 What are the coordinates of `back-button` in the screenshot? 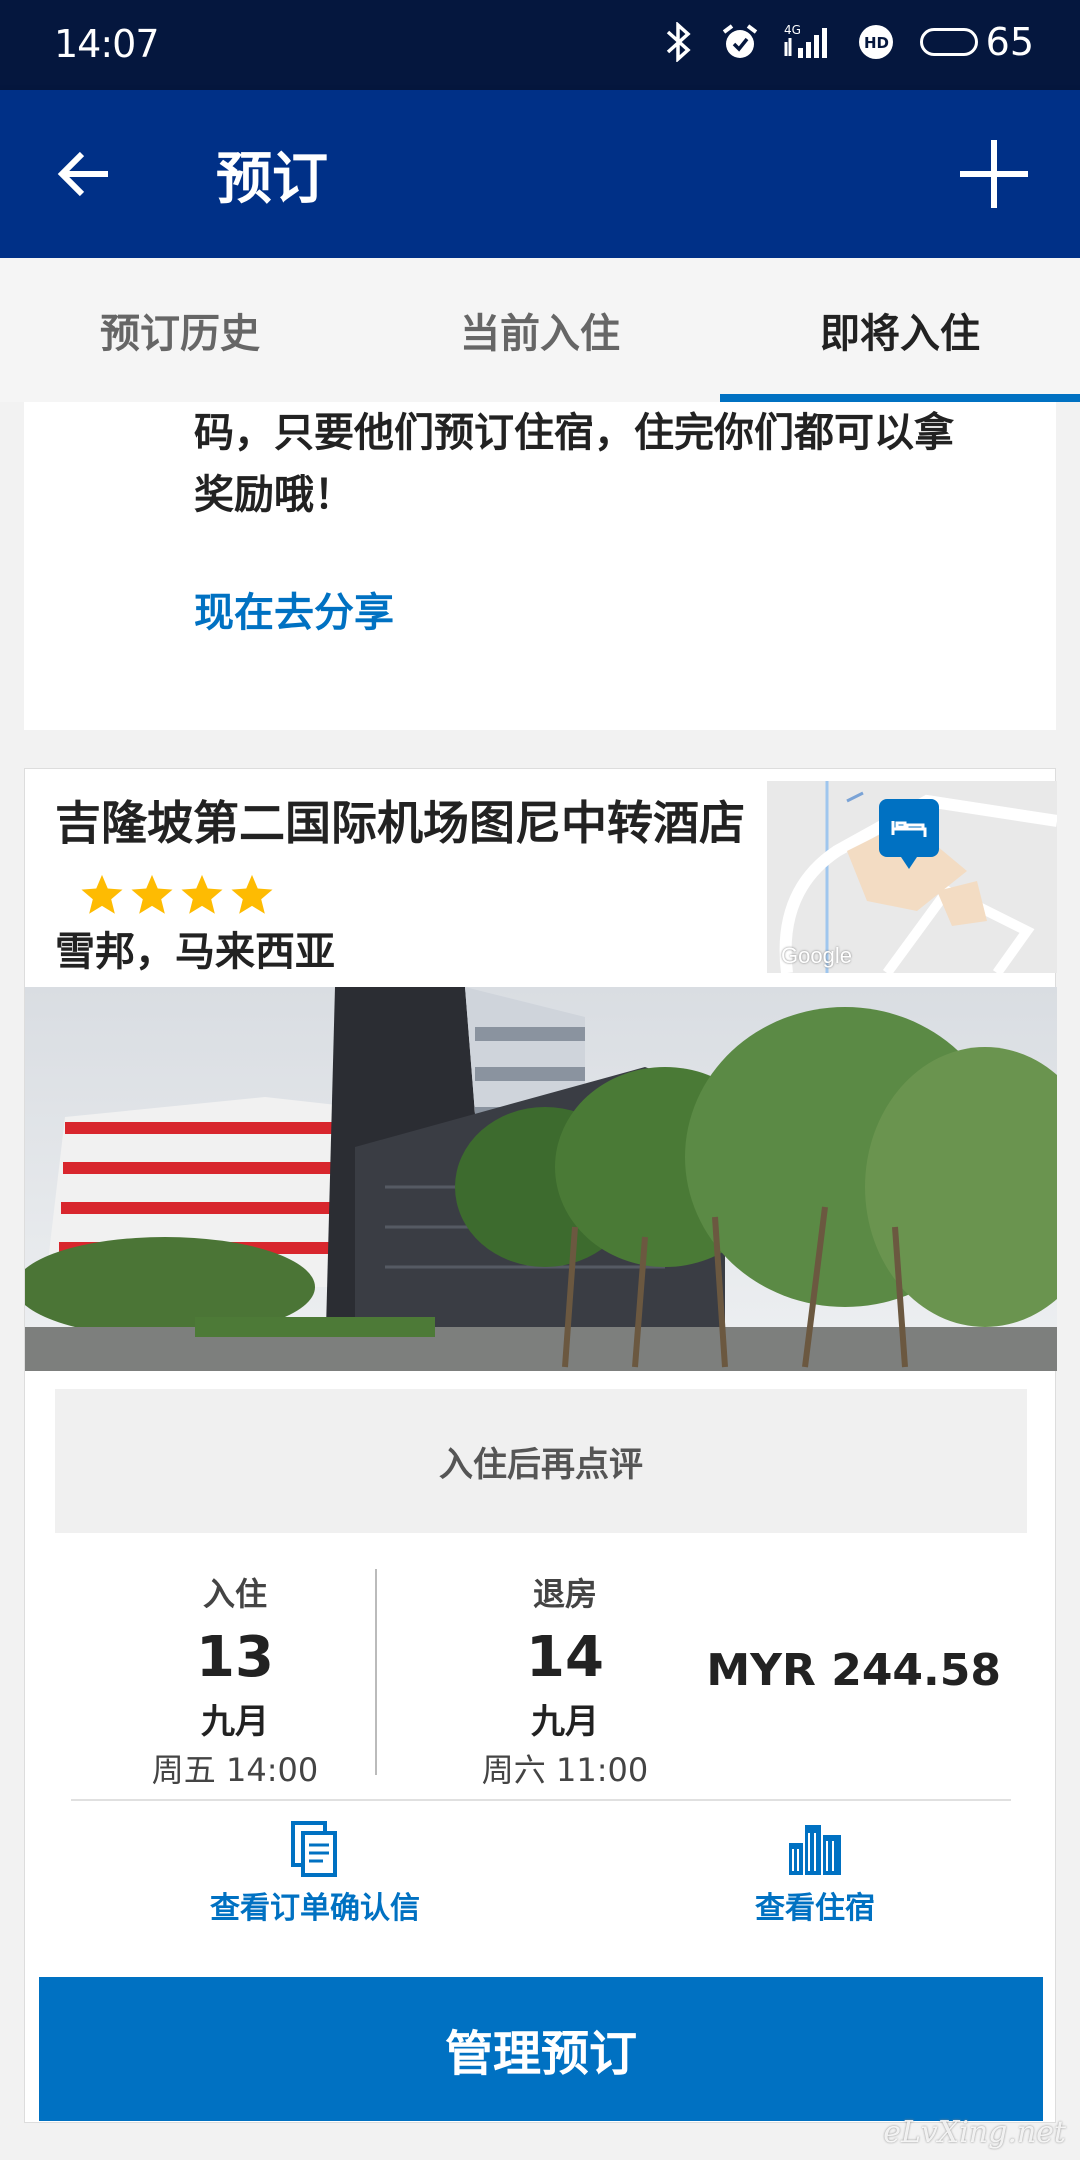 It's located at (86, 174).